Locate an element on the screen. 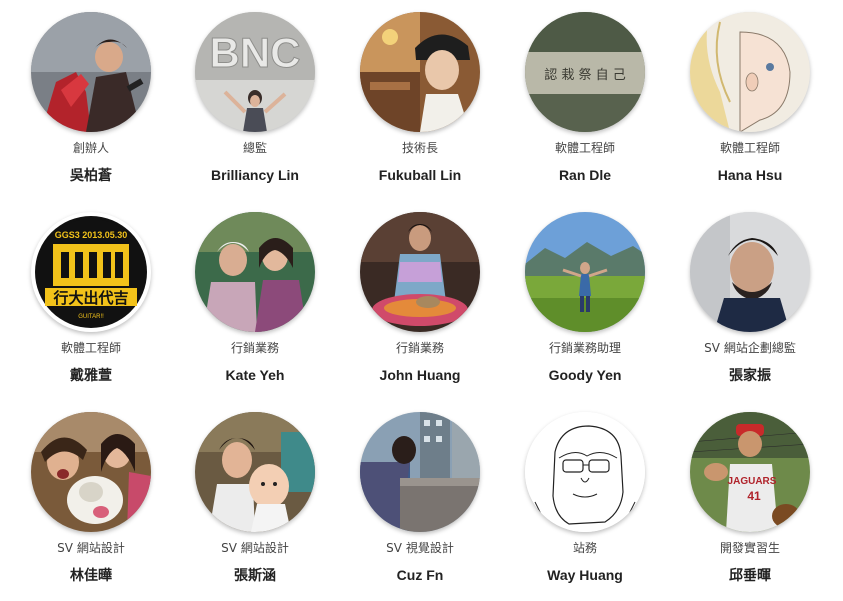 The height and width of the screenshot is (601, 843). badge-logo-image: GGS3 2013.05.30 行大出代吉 GUITAR!! is located at coordinates (91, 272).